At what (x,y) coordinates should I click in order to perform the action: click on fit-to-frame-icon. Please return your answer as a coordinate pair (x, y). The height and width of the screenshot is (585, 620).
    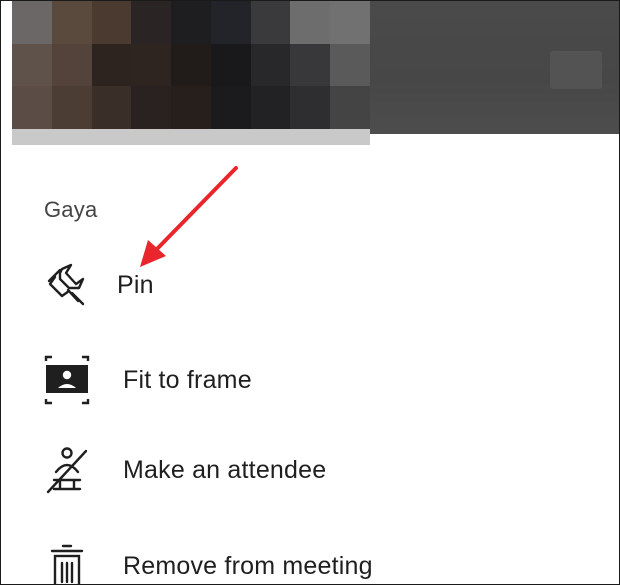
    Looking at the image, I should click on (67, 380).